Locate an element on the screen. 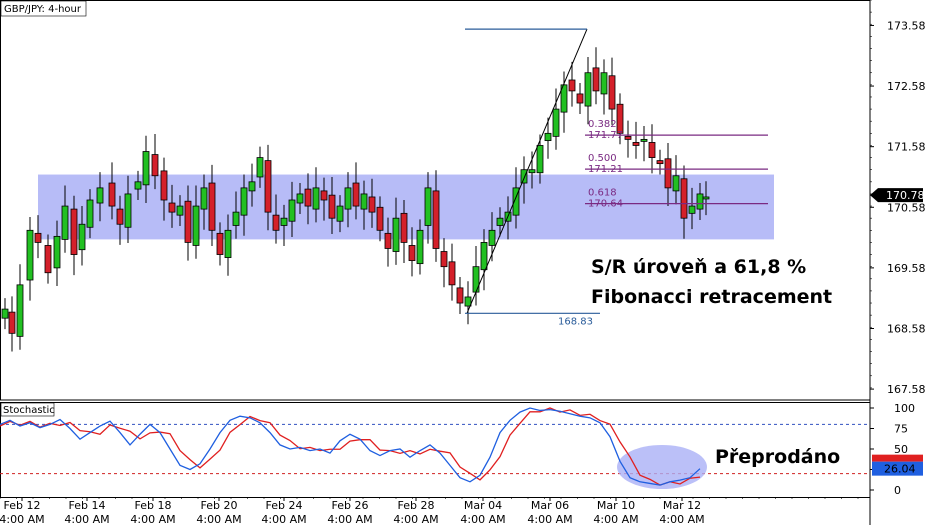 The image size is (925, 525). stochastic-tick-label: 50 is located at coordinates (901, 449).